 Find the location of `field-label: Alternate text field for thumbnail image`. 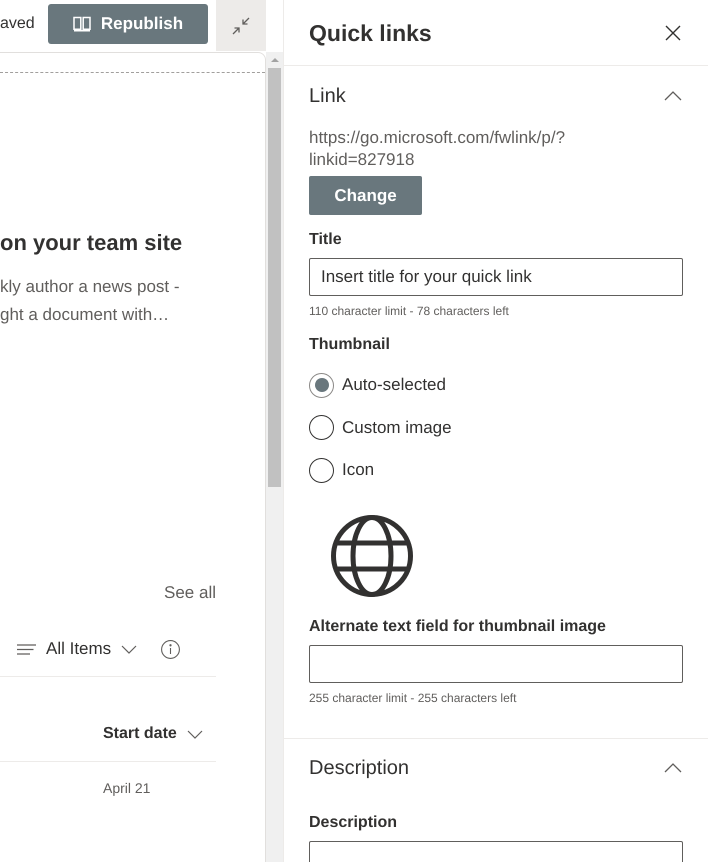

field-label: Alternate text field for thumbnail image is located at coordinates (457, 626).